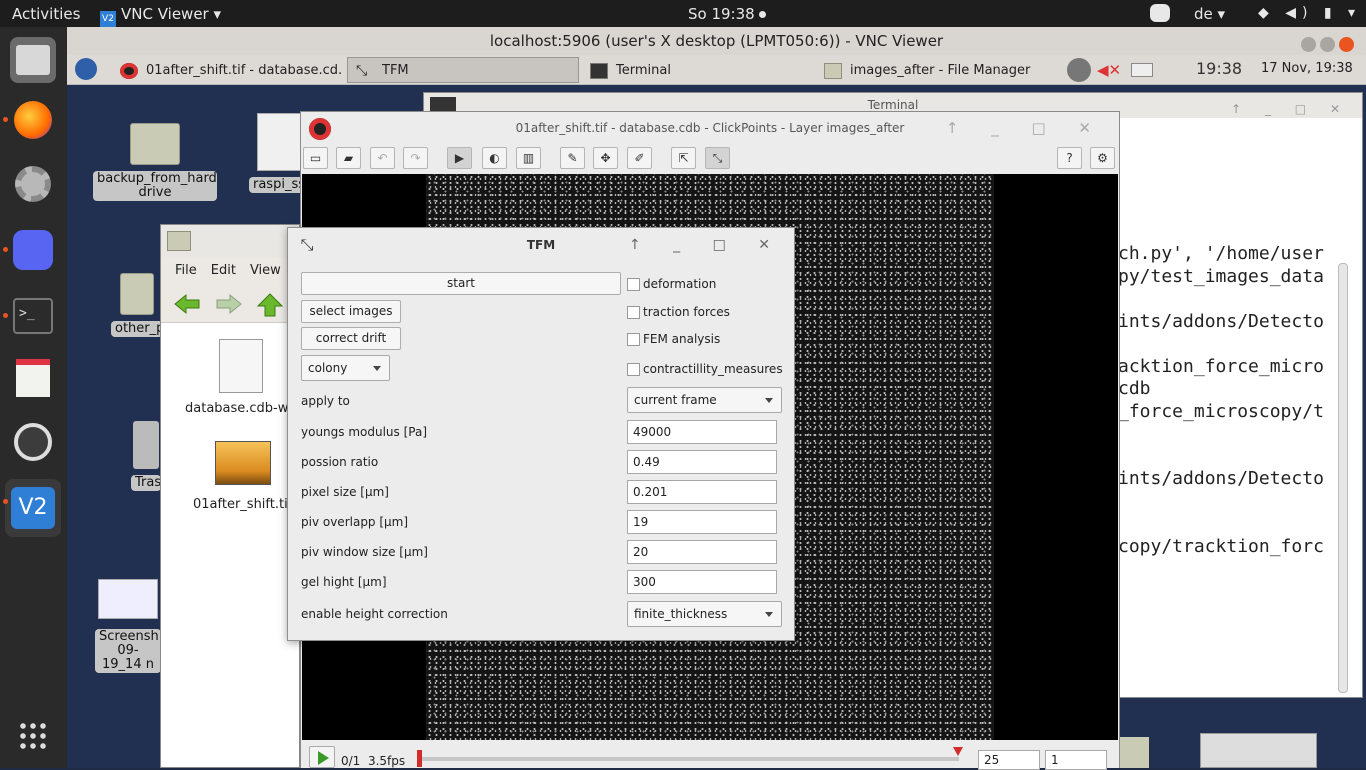 This screenshot has height=770, width=1366. I want to click on file-label: database.cdb-wa, so click(241, 408).